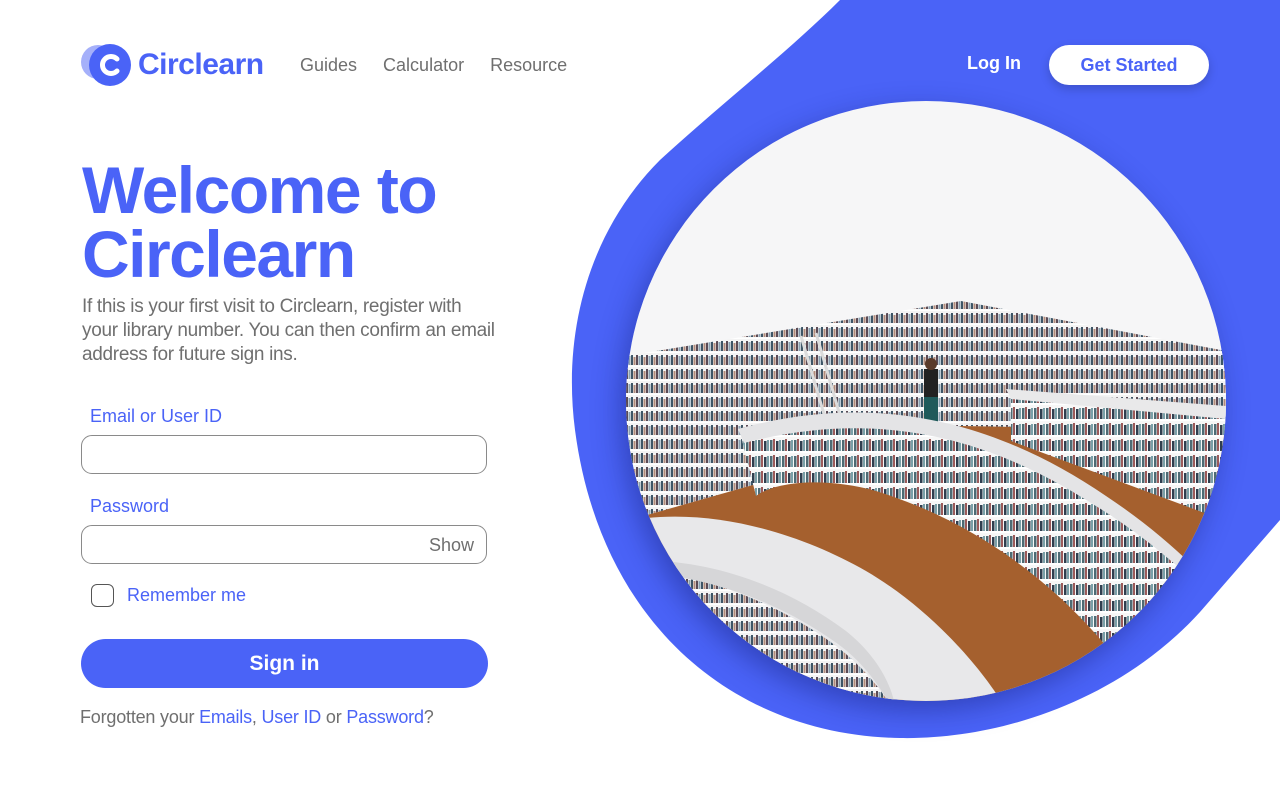 This screenshot has width=1280, height=800. I want to click on page-title: Welcome to Circlearn, so click(260, 222).